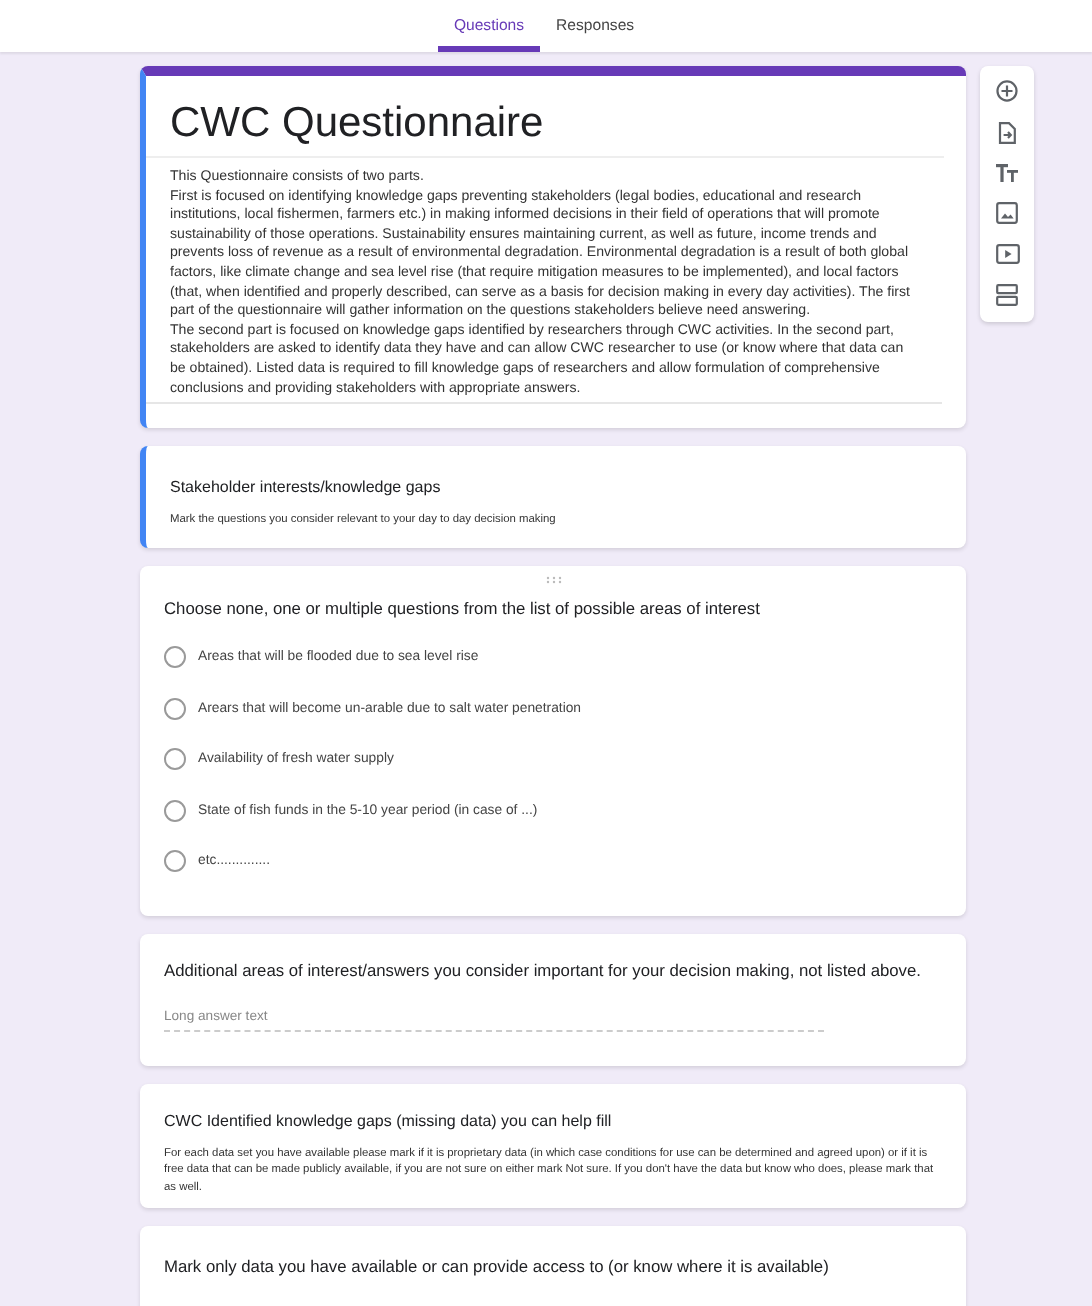 This screenshot has height=1306, width=1092. I want to click on drag-handle-icon, so click(553, 579).